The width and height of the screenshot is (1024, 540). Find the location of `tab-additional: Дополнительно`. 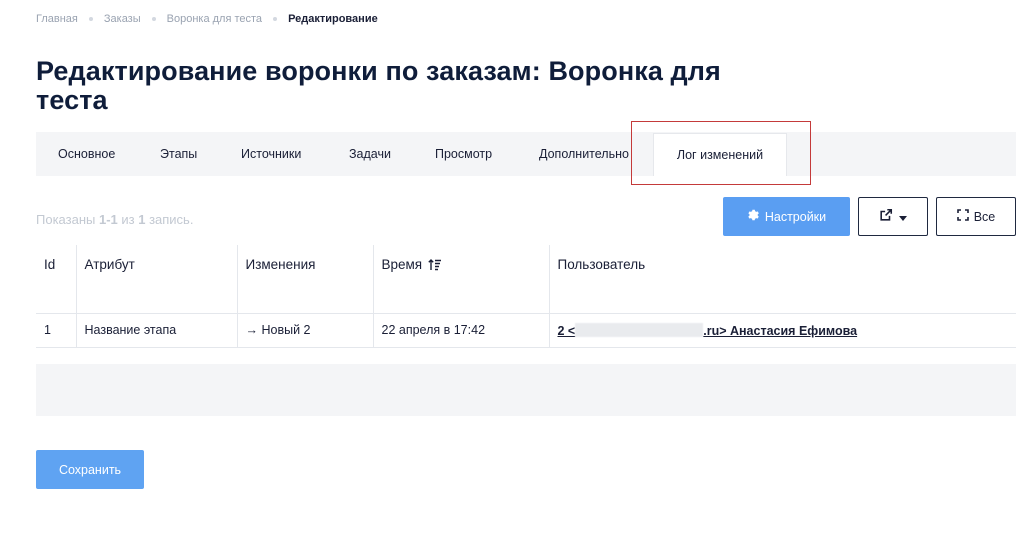

tab-additional: Дополнительно is located at coordinates (584, 154).